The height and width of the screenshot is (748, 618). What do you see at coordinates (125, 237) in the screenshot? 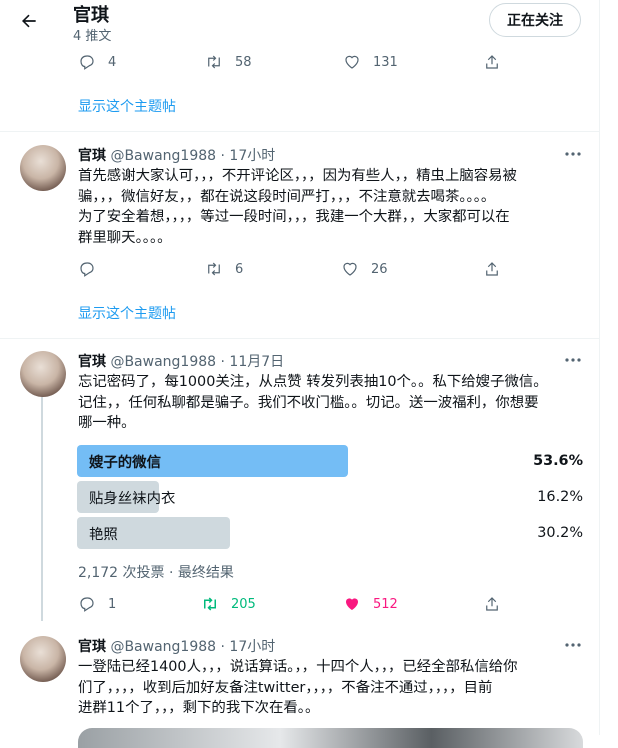
I see `tweet-line: 群里聊天。。。。` at bounding box center [125, 237].